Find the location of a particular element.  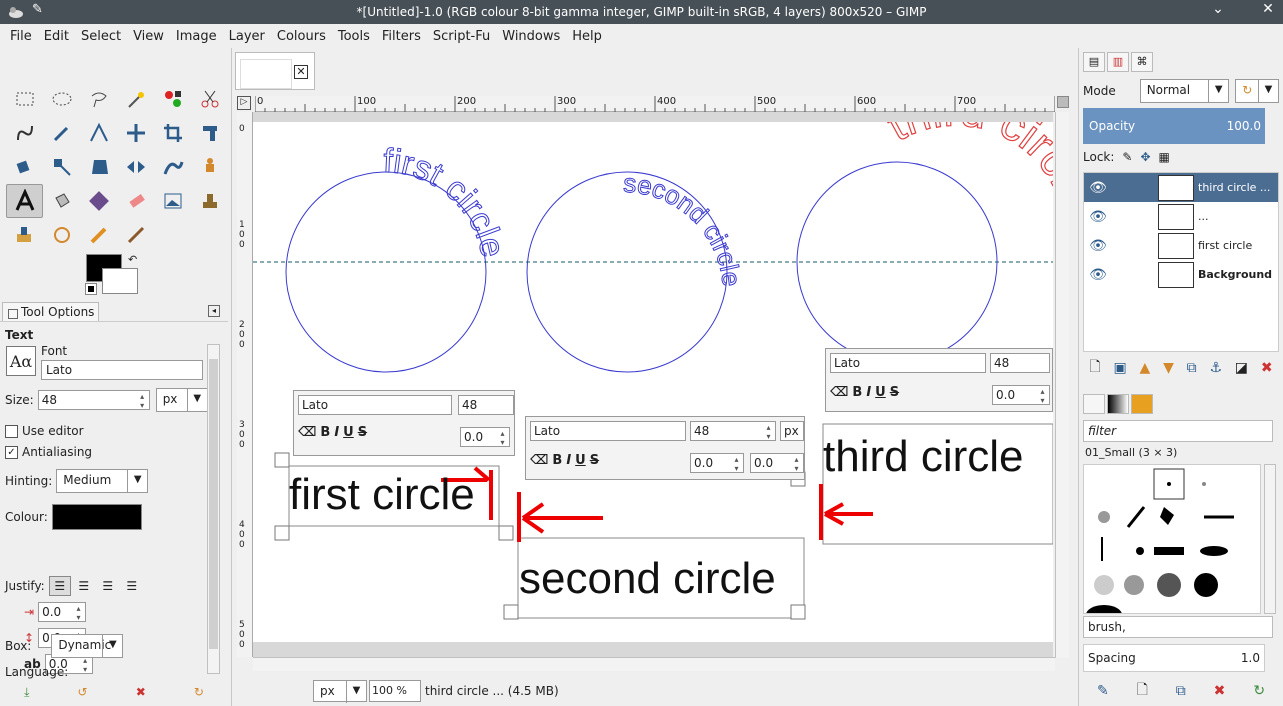

heal-icon is located at coordinates (172, 201).